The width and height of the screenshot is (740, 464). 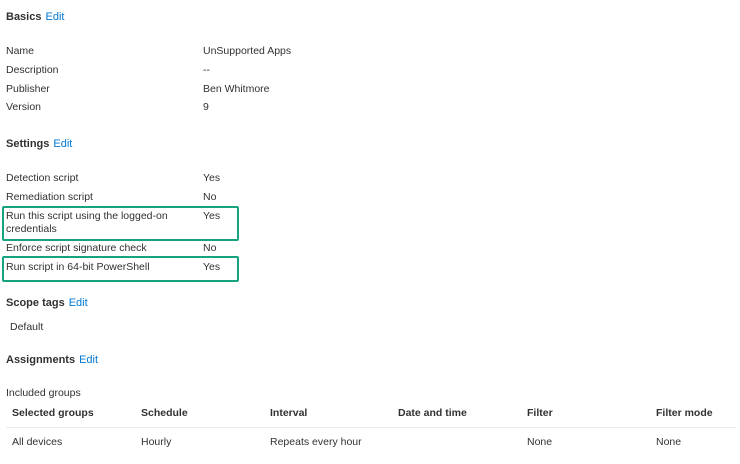 What do you see at coordinates (27, 327) in the screenshot?
I see `scope-tag-value: Default` at bounding box center [27, 327].